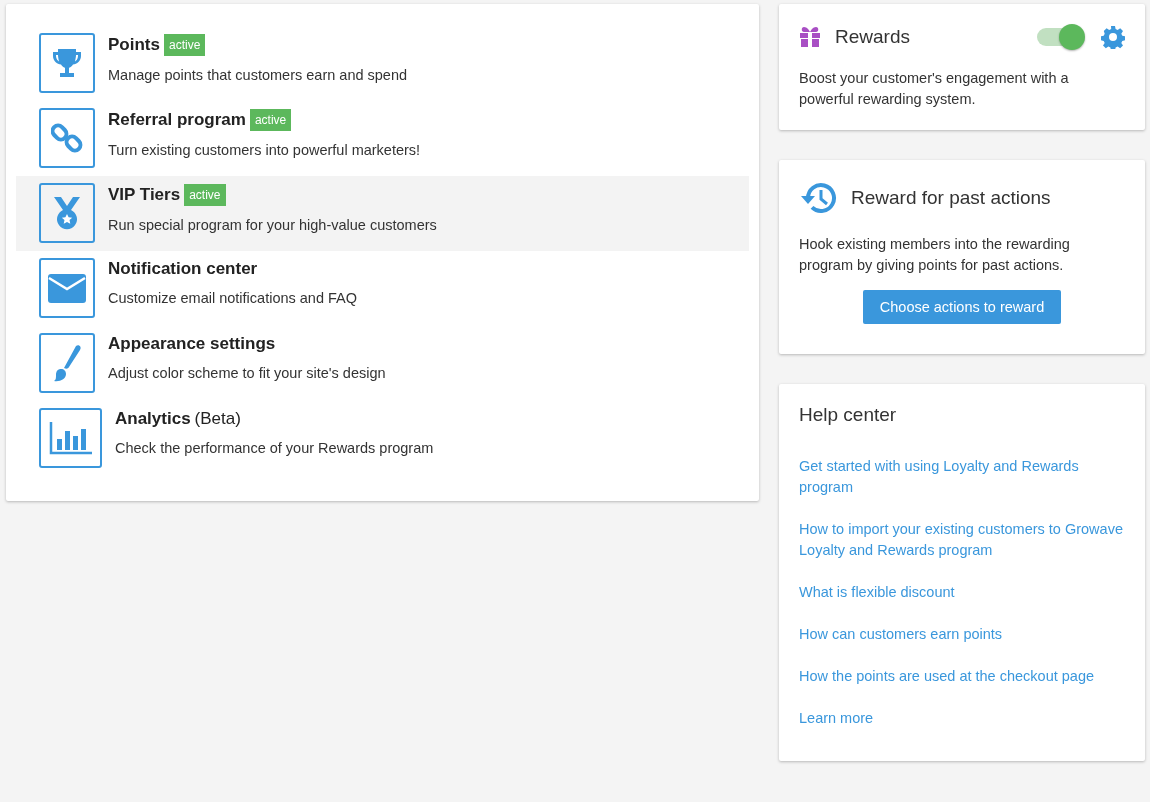 The width and height of the screenshot is (1150, 802). Describe the element at coordinates (217, 419) in the screenshot. I see `beta-label: (Beta)` at that location.